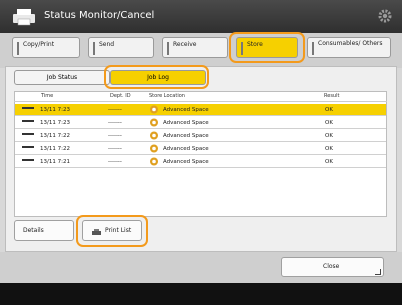 This screenshot has width=402, height=305. What do you see at coordinates (120, 96) in the screenshot?
I see `column-header-dept-id: Dept. ID` at bounding box center [120, 96].